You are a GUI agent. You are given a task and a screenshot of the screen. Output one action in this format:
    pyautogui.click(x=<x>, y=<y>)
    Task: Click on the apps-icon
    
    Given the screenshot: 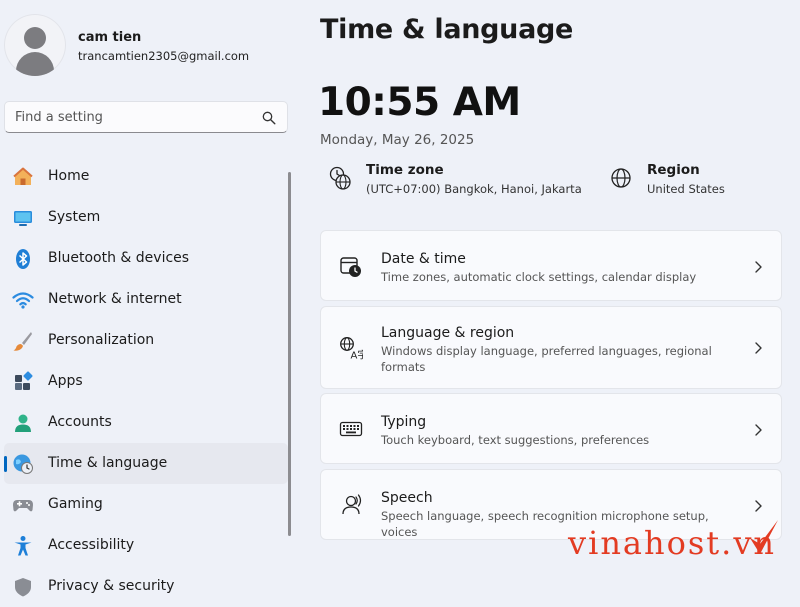 What is the action you would take?
    pyautogui.click(x=24, y=380)
    